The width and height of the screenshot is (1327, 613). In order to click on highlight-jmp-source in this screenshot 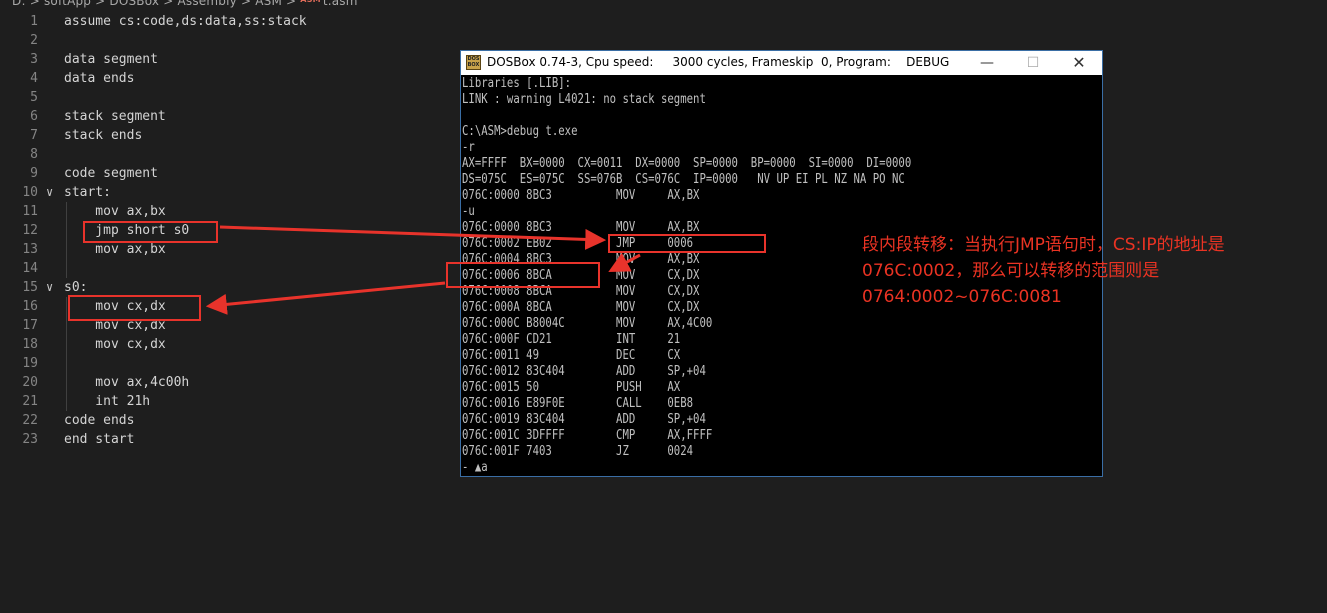, I will do `click(150, 232)`.